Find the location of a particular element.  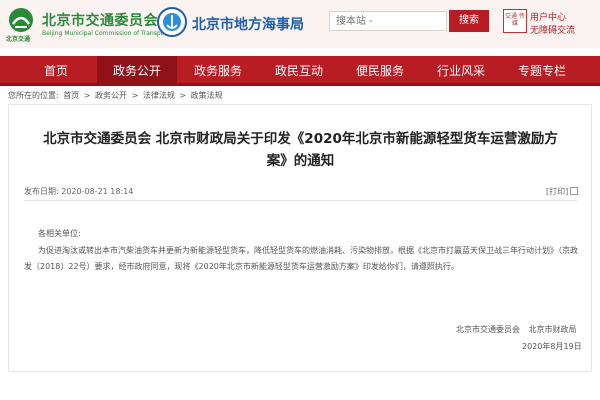

article-sign-date: 2020年8月19日 is located at coordinates (552, 346).